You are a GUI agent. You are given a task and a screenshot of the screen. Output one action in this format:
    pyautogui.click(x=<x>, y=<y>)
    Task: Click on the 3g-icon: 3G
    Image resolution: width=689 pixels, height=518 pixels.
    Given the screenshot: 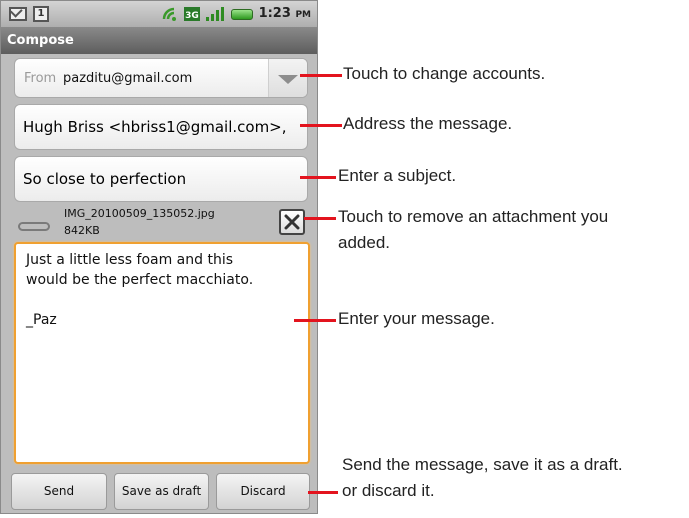 What is the action you would take?
    pyautogui.click(x=192, y=14)
    